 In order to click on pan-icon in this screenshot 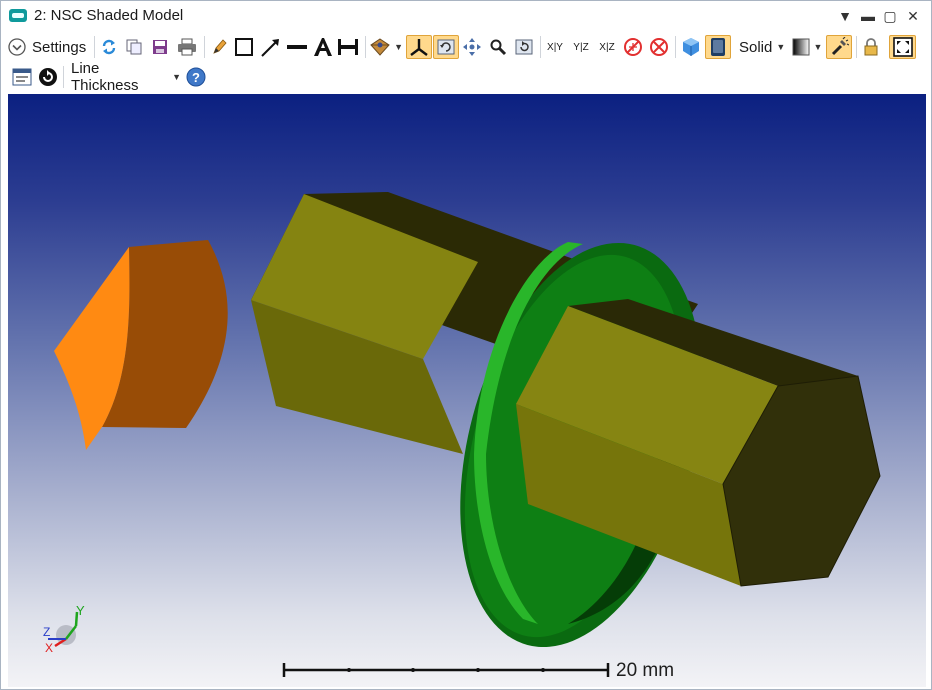, I will do `click(472, 47)`.